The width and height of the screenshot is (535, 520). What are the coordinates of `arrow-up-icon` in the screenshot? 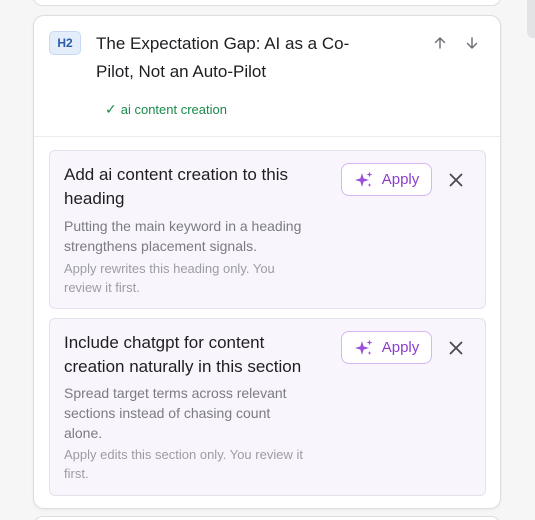 It's located at (440, 43).